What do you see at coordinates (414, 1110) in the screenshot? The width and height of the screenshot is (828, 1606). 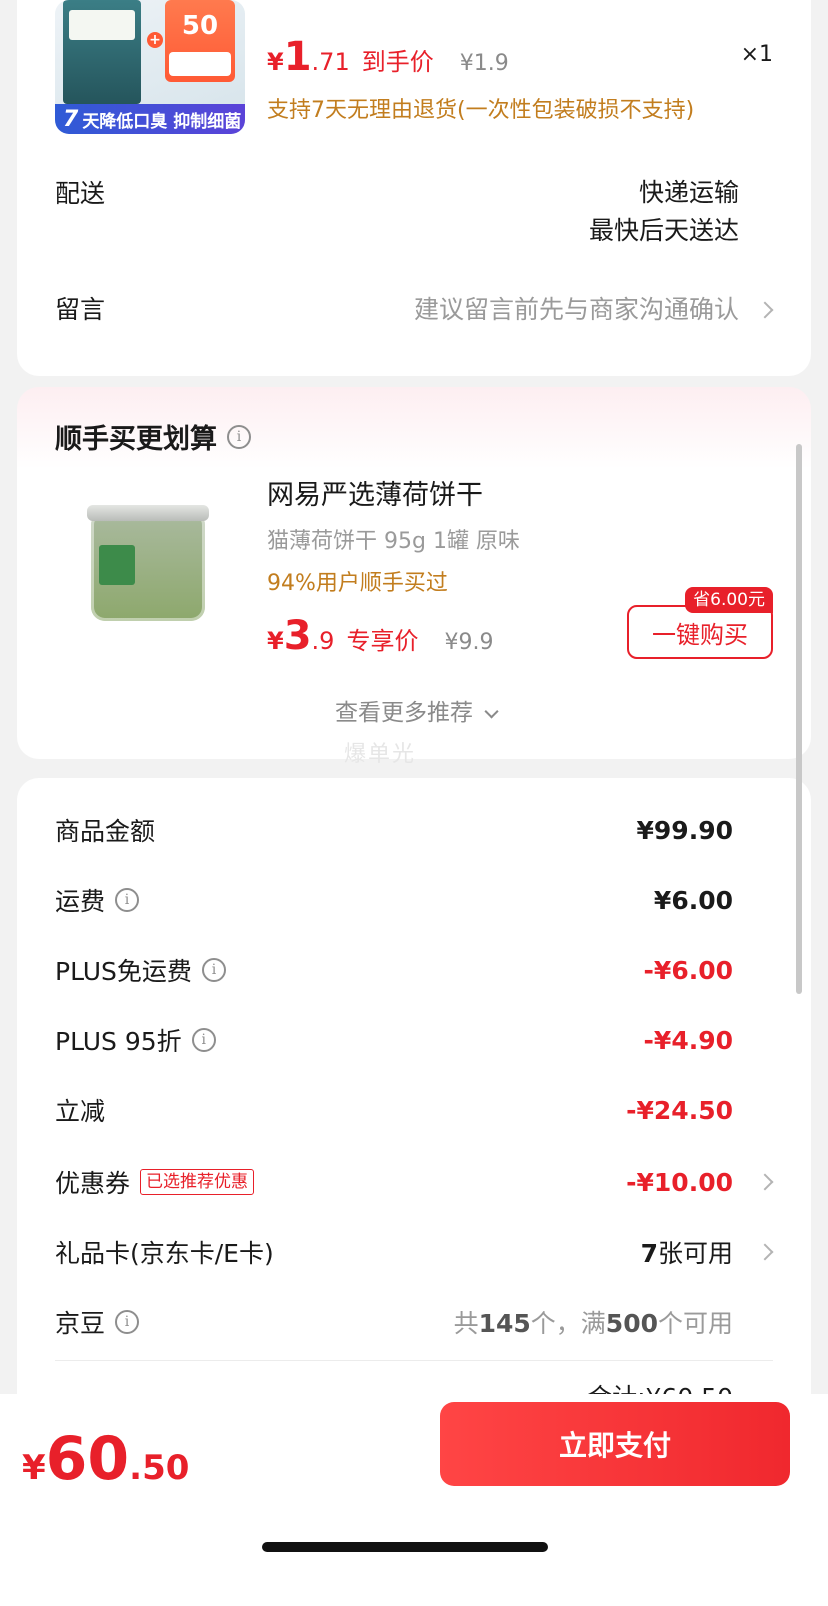 I see `summary-row-instant-discount: 立减 -¥24.50` at bounding box center [414, 1110].